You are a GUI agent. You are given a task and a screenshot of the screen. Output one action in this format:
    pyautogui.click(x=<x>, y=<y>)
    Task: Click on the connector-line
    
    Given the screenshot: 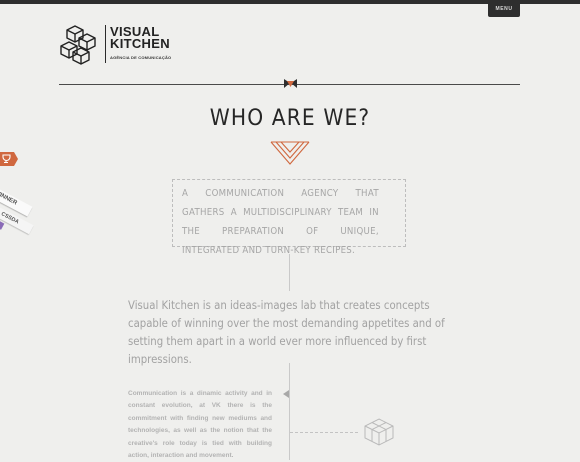 What is the action you would take?
    pyautogui.click(x=289, y=272)
    